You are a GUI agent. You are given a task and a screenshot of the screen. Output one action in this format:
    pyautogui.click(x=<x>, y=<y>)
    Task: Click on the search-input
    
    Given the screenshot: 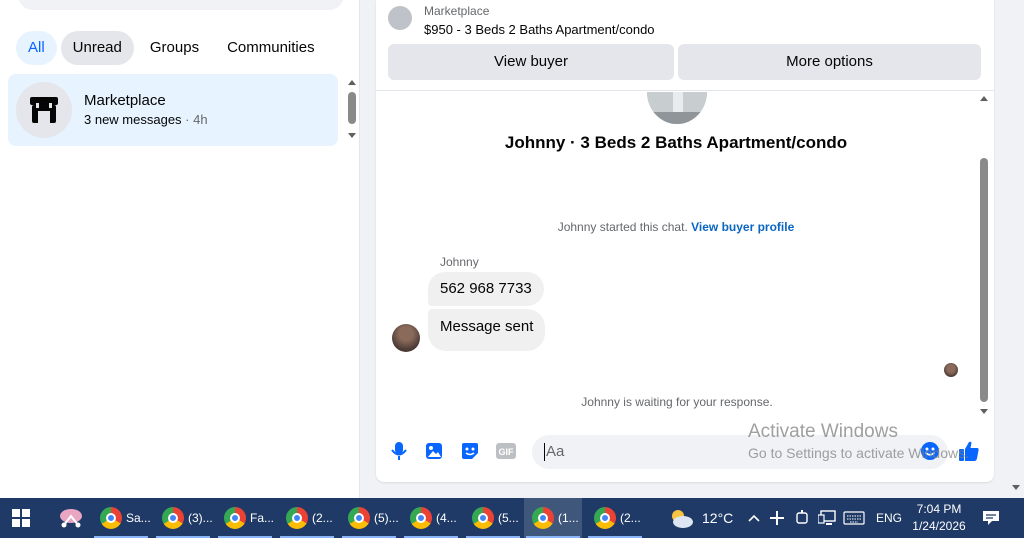 What is the action you would take?
    pyautogui.click(x=181, y=5)
    